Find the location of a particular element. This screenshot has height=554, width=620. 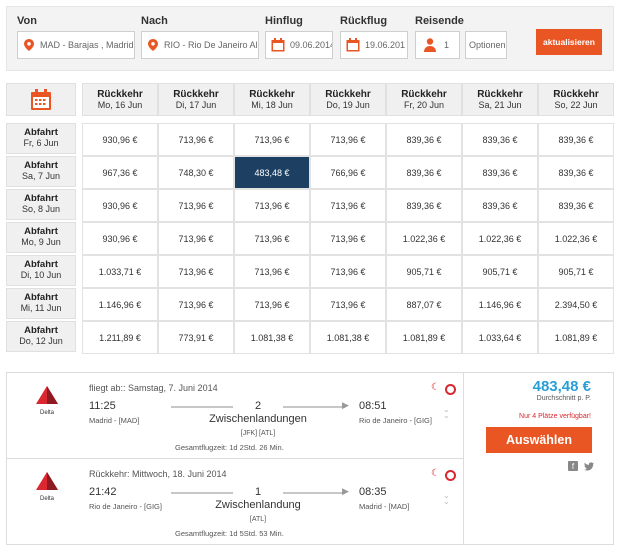

depart-header-date: Fr, 6 Jun is located at coordinates (41, 143).